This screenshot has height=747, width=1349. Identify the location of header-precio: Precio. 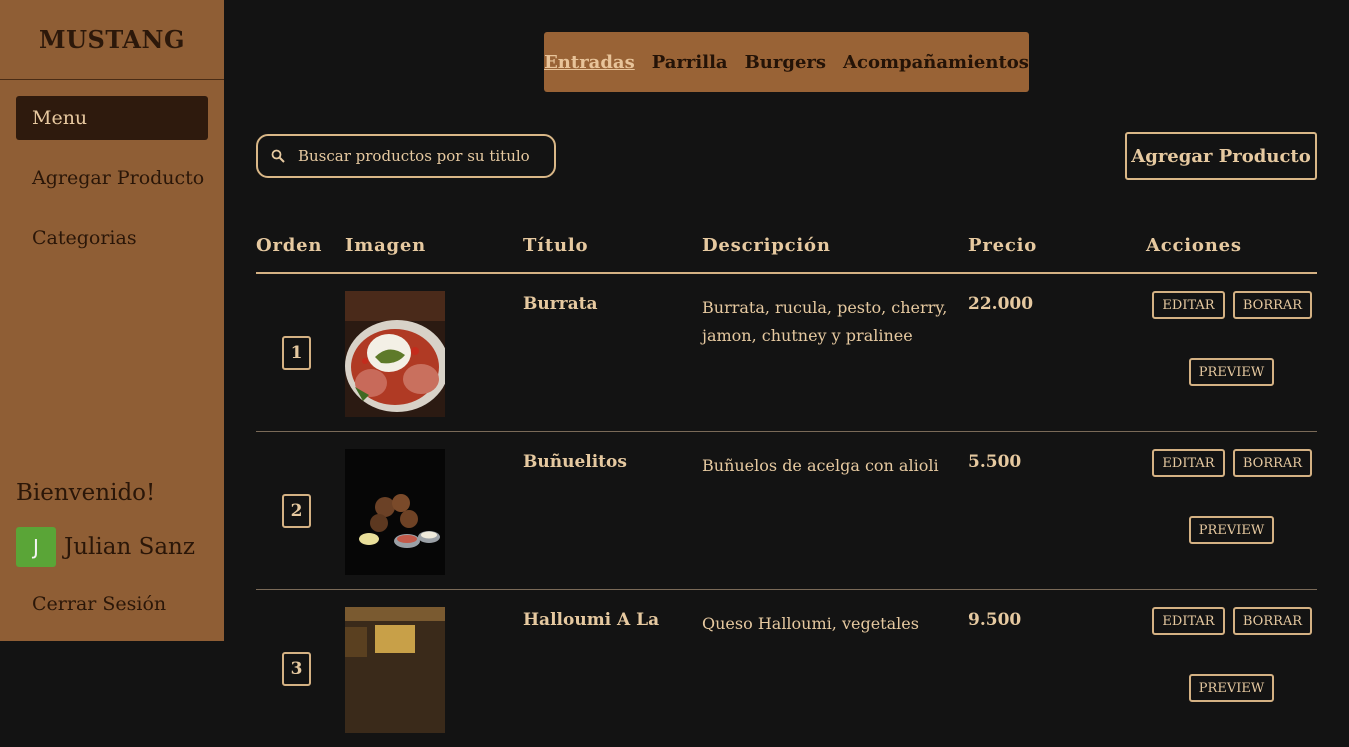
(1003, 245).